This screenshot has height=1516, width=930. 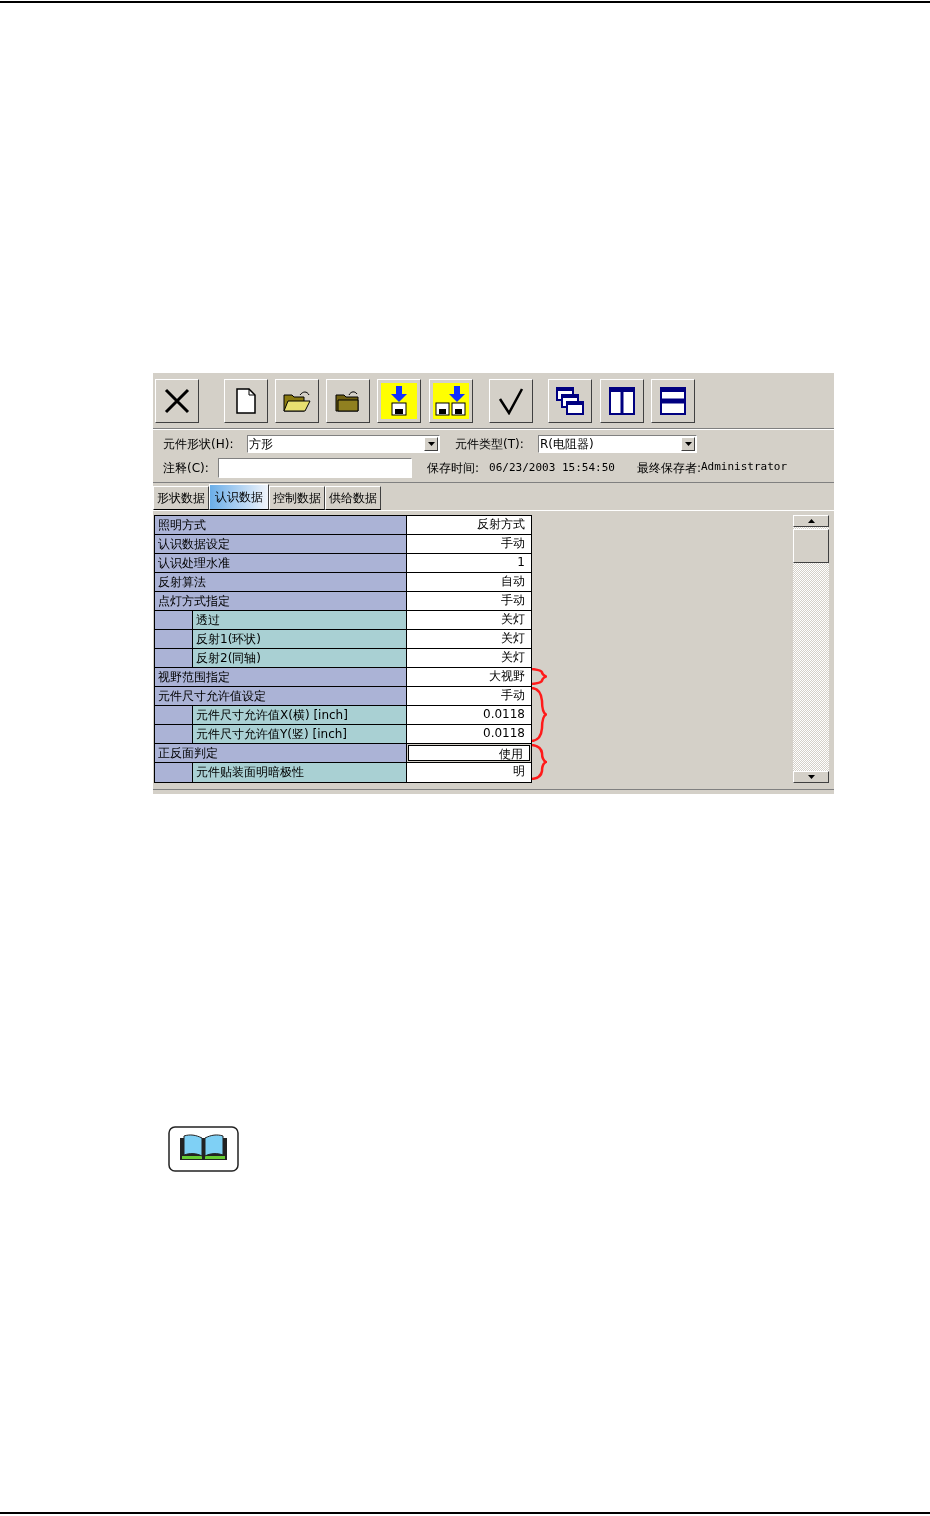 I want to click on property-name: 视野范围指定, so click(x=281, y=677).